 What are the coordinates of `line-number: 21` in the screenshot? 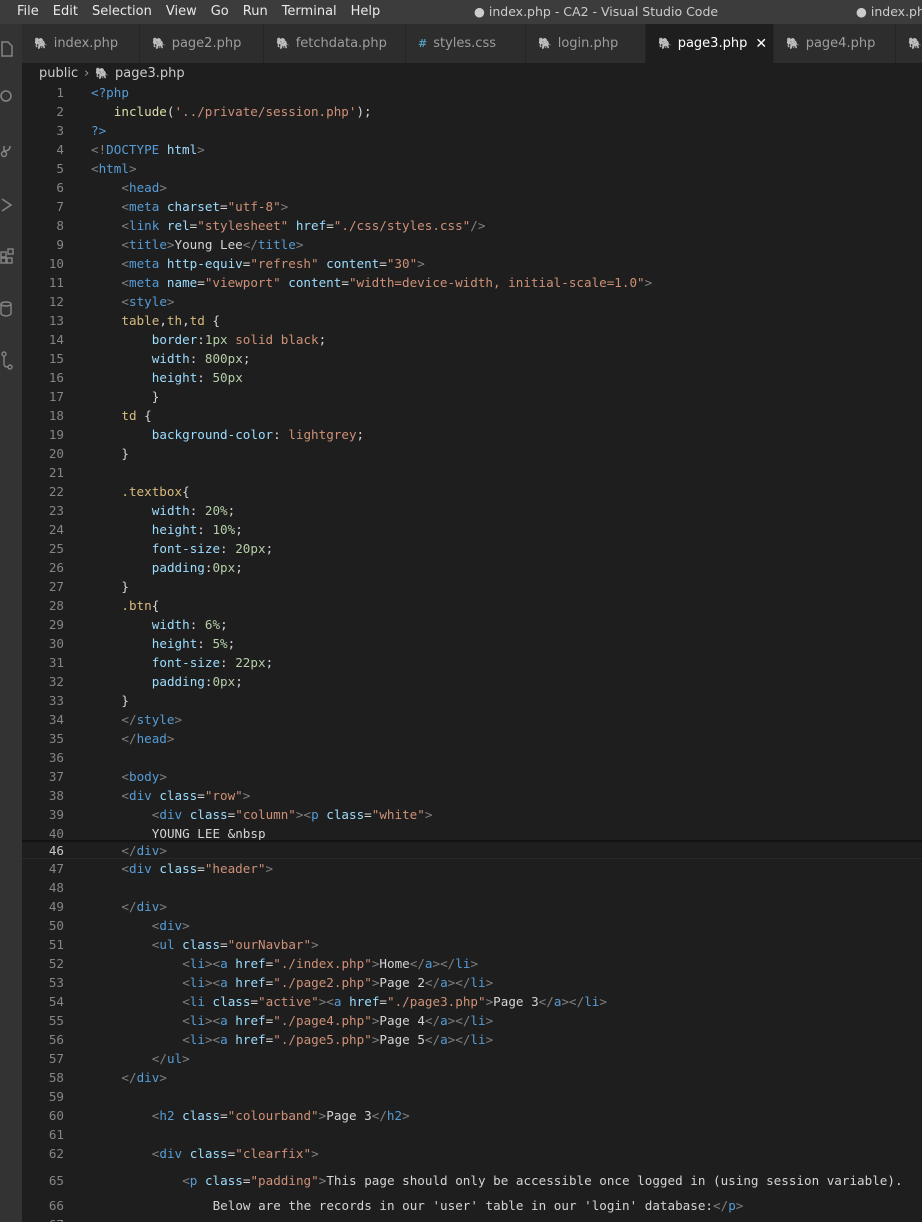 It's located at (56, 472).